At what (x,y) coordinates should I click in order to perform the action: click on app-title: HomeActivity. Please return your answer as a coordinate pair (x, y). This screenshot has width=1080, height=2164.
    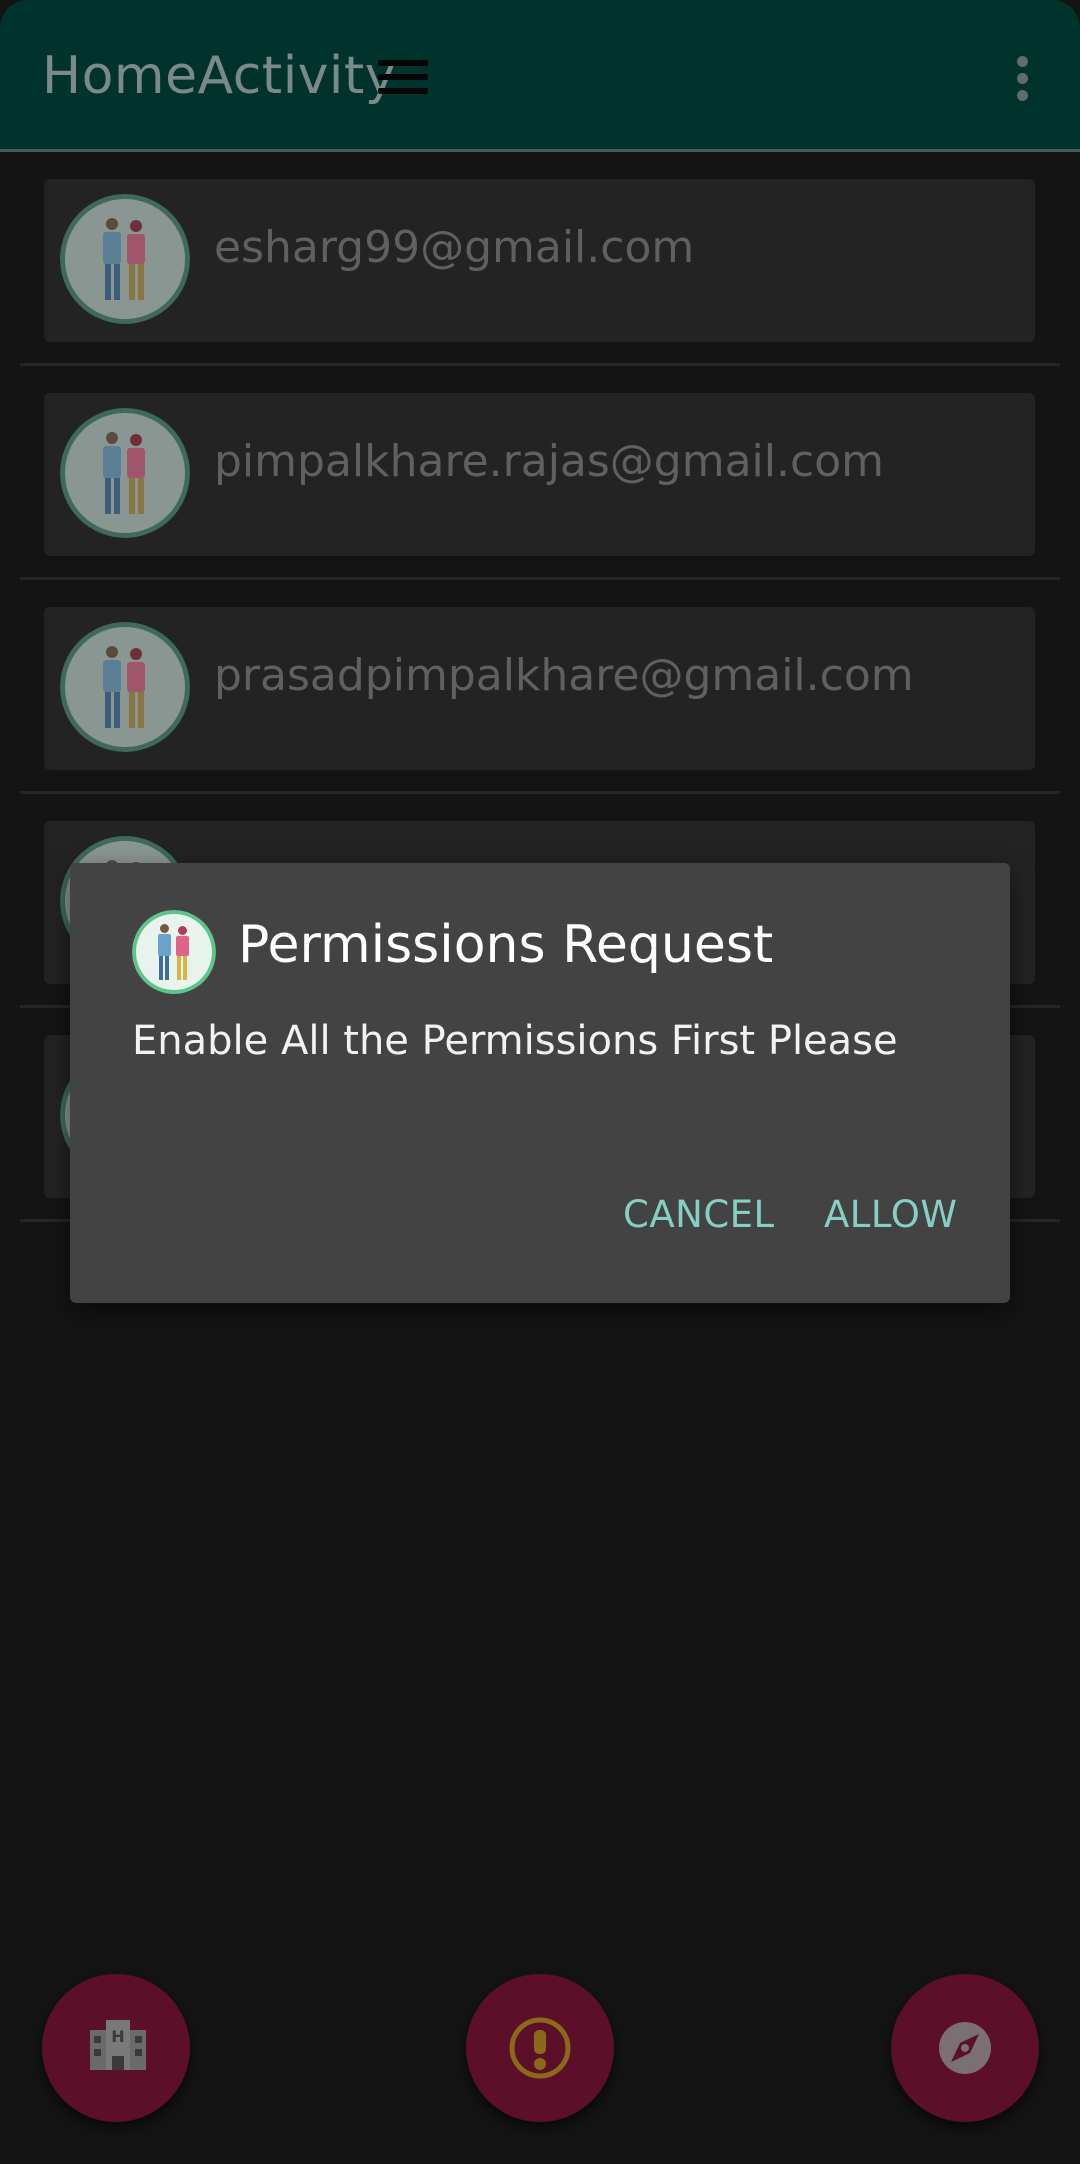
    Looking at the image, I should click on (219, 76).